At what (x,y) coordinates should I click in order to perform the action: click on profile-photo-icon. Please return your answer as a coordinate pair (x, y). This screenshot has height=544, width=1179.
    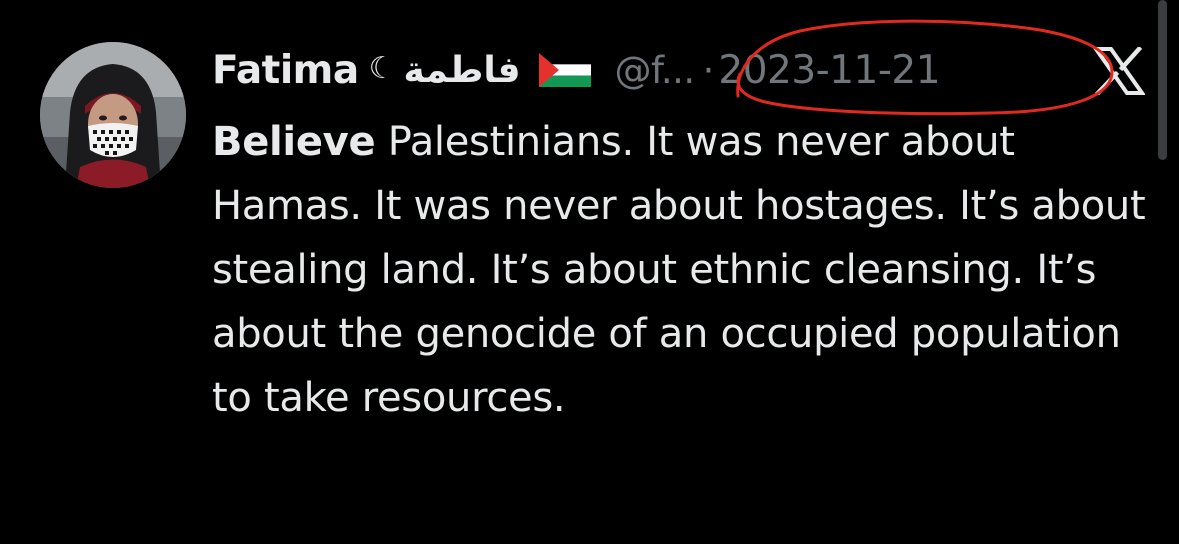
    Looking at the image, I should click on (113, 115).